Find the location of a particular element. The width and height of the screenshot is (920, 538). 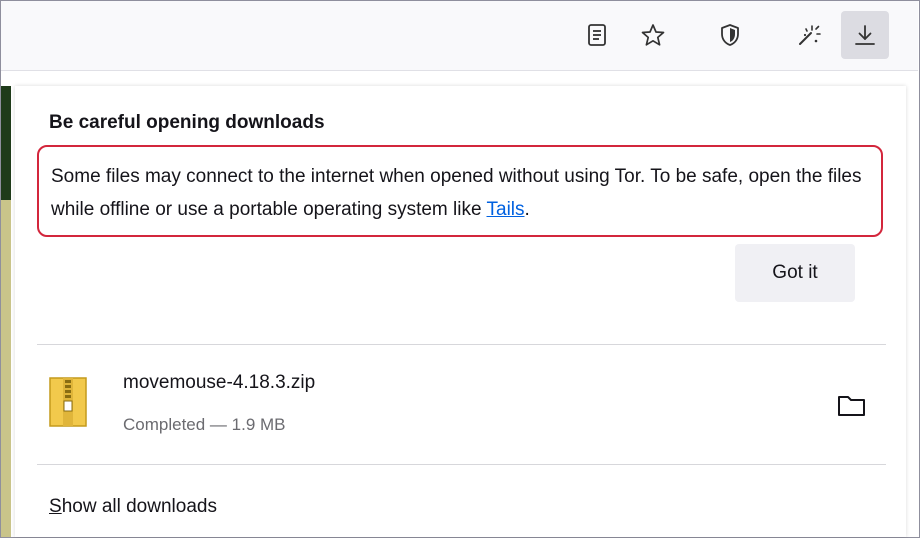

bookmark-star-icon is located at coordinates (653, 35).